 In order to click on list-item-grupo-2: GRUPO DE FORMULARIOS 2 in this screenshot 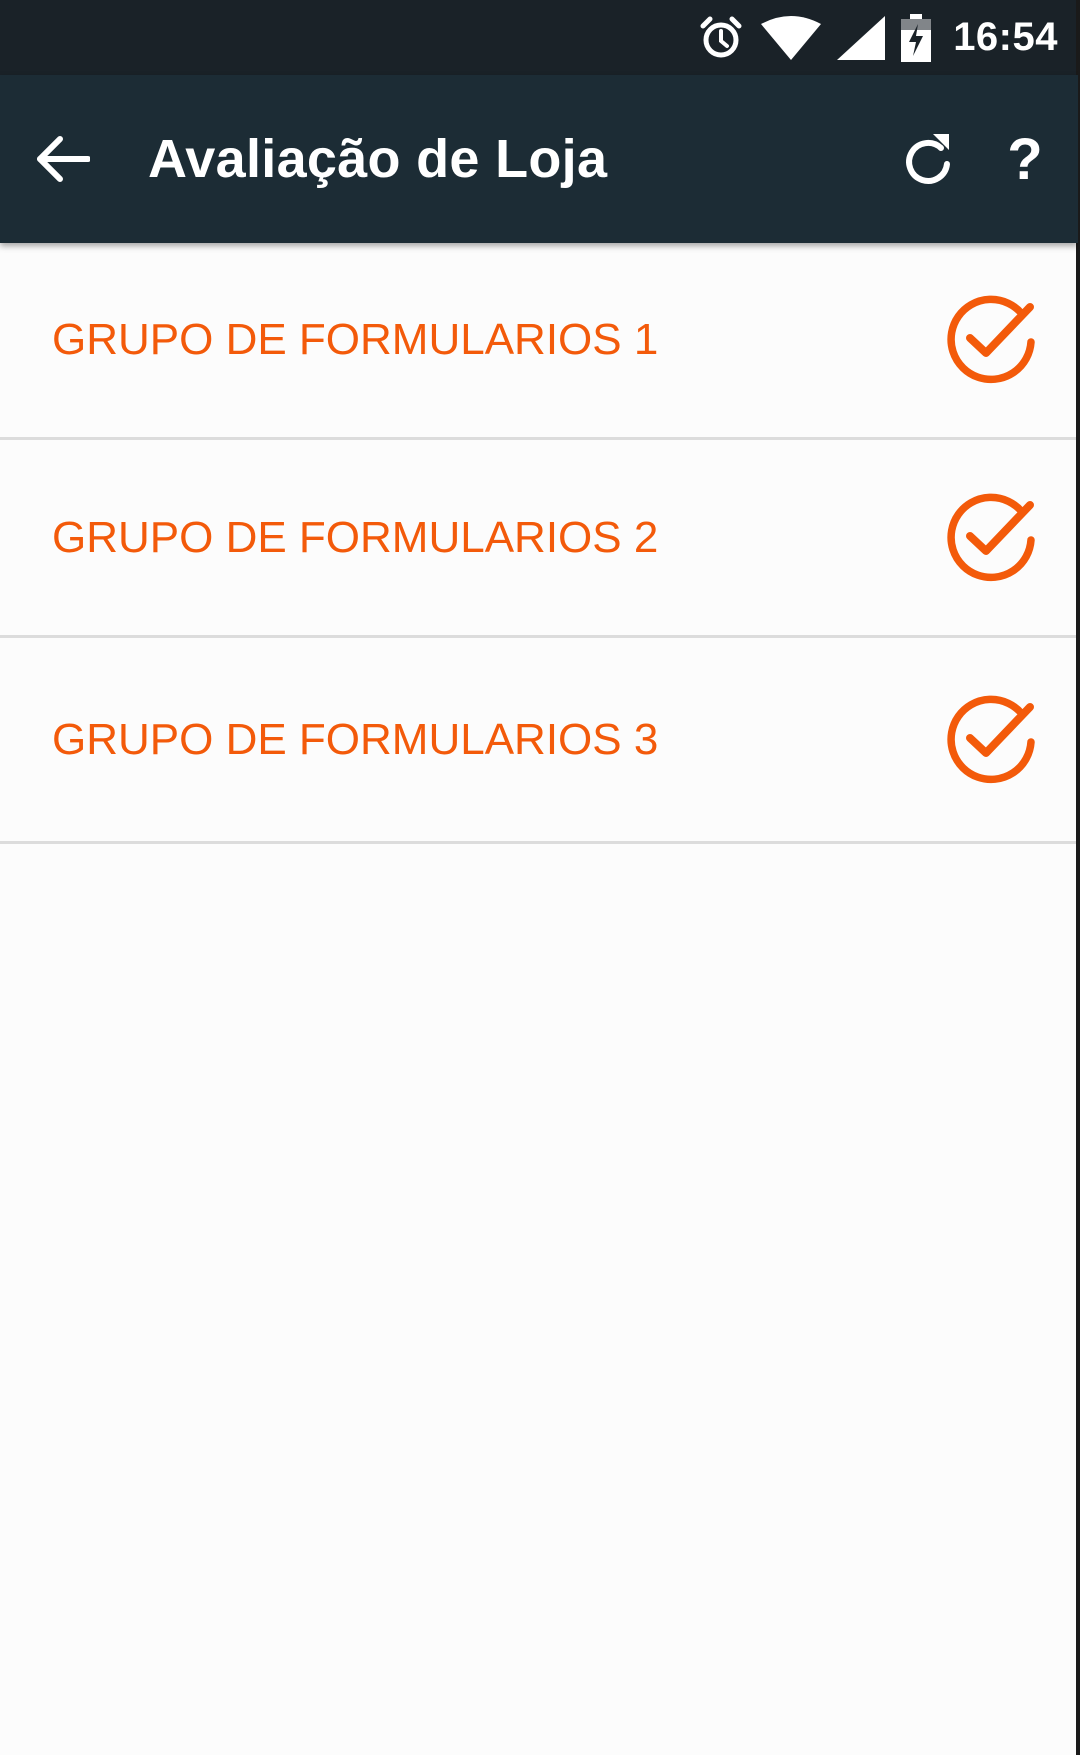, I will do `click(539, 539)`.